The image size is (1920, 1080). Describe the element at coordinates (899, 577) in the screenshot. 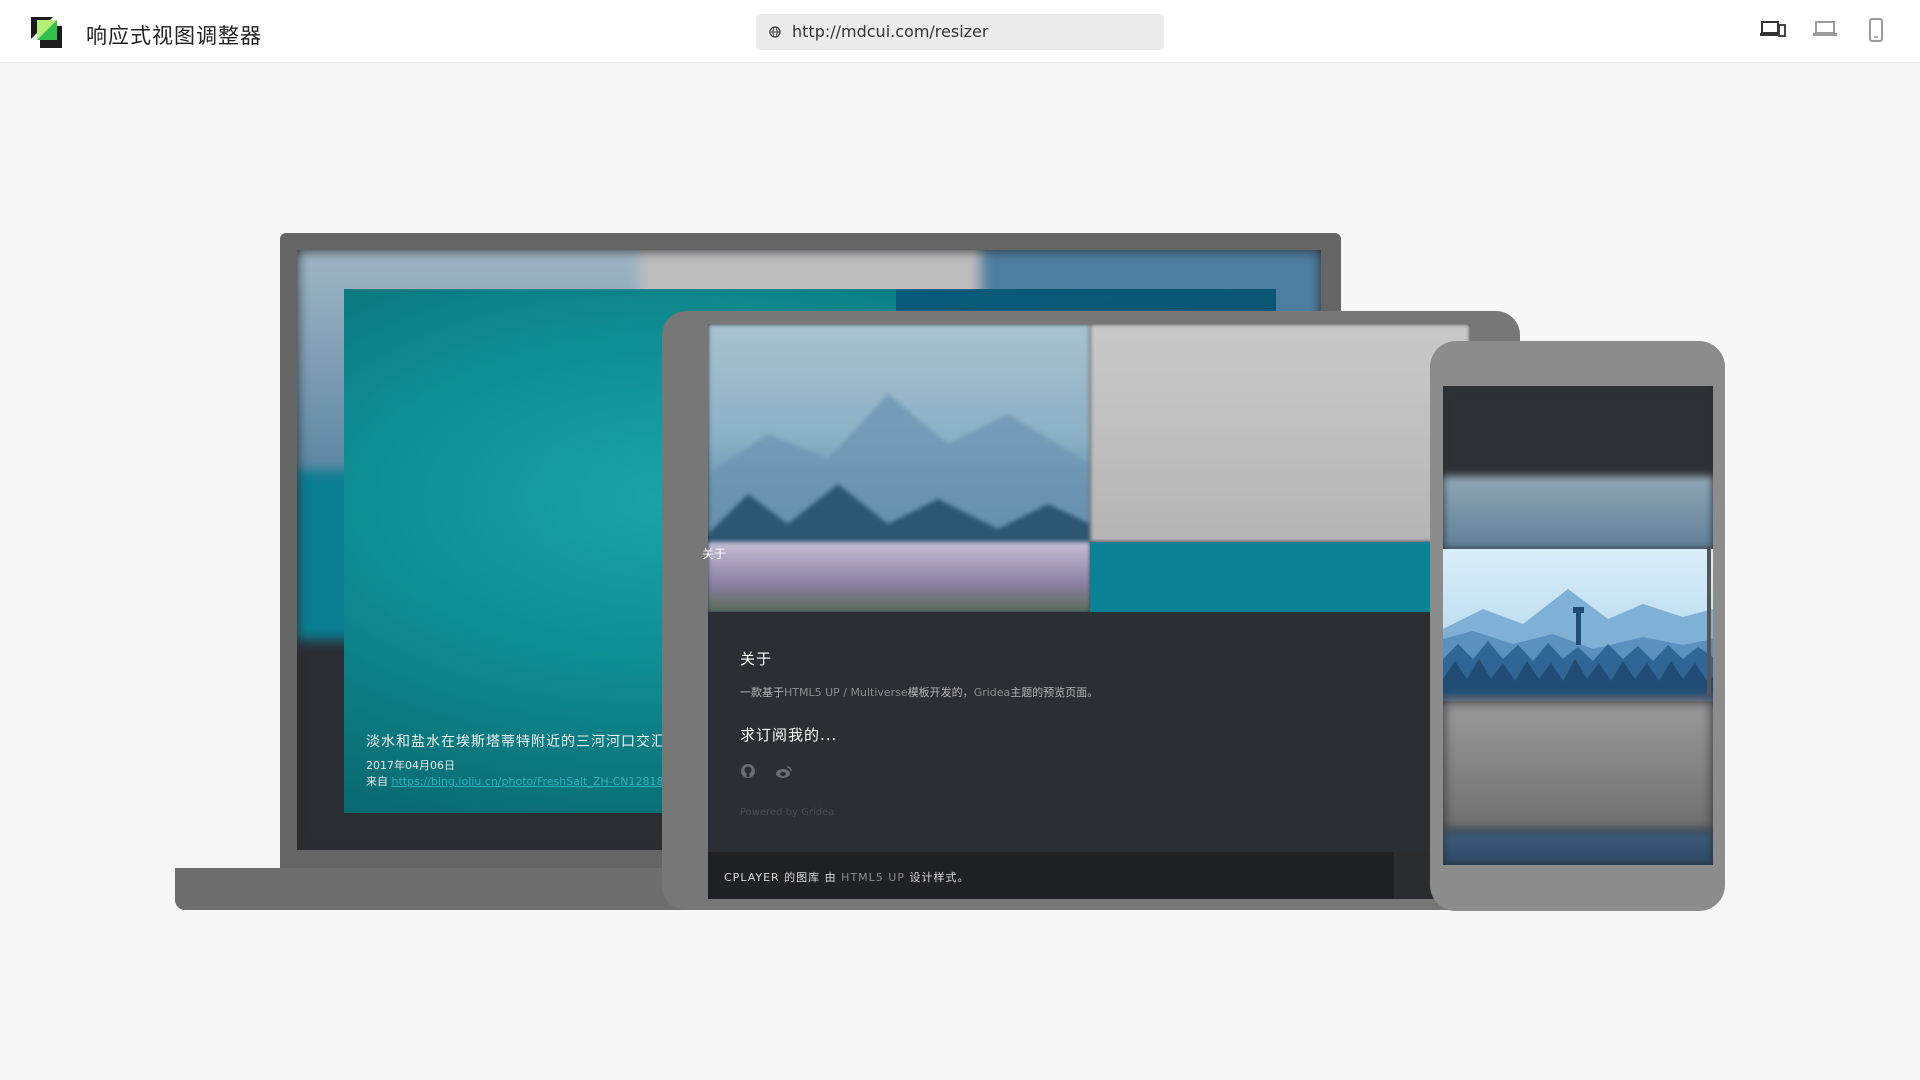

I see `gallery-thumb-landscape` at that location.